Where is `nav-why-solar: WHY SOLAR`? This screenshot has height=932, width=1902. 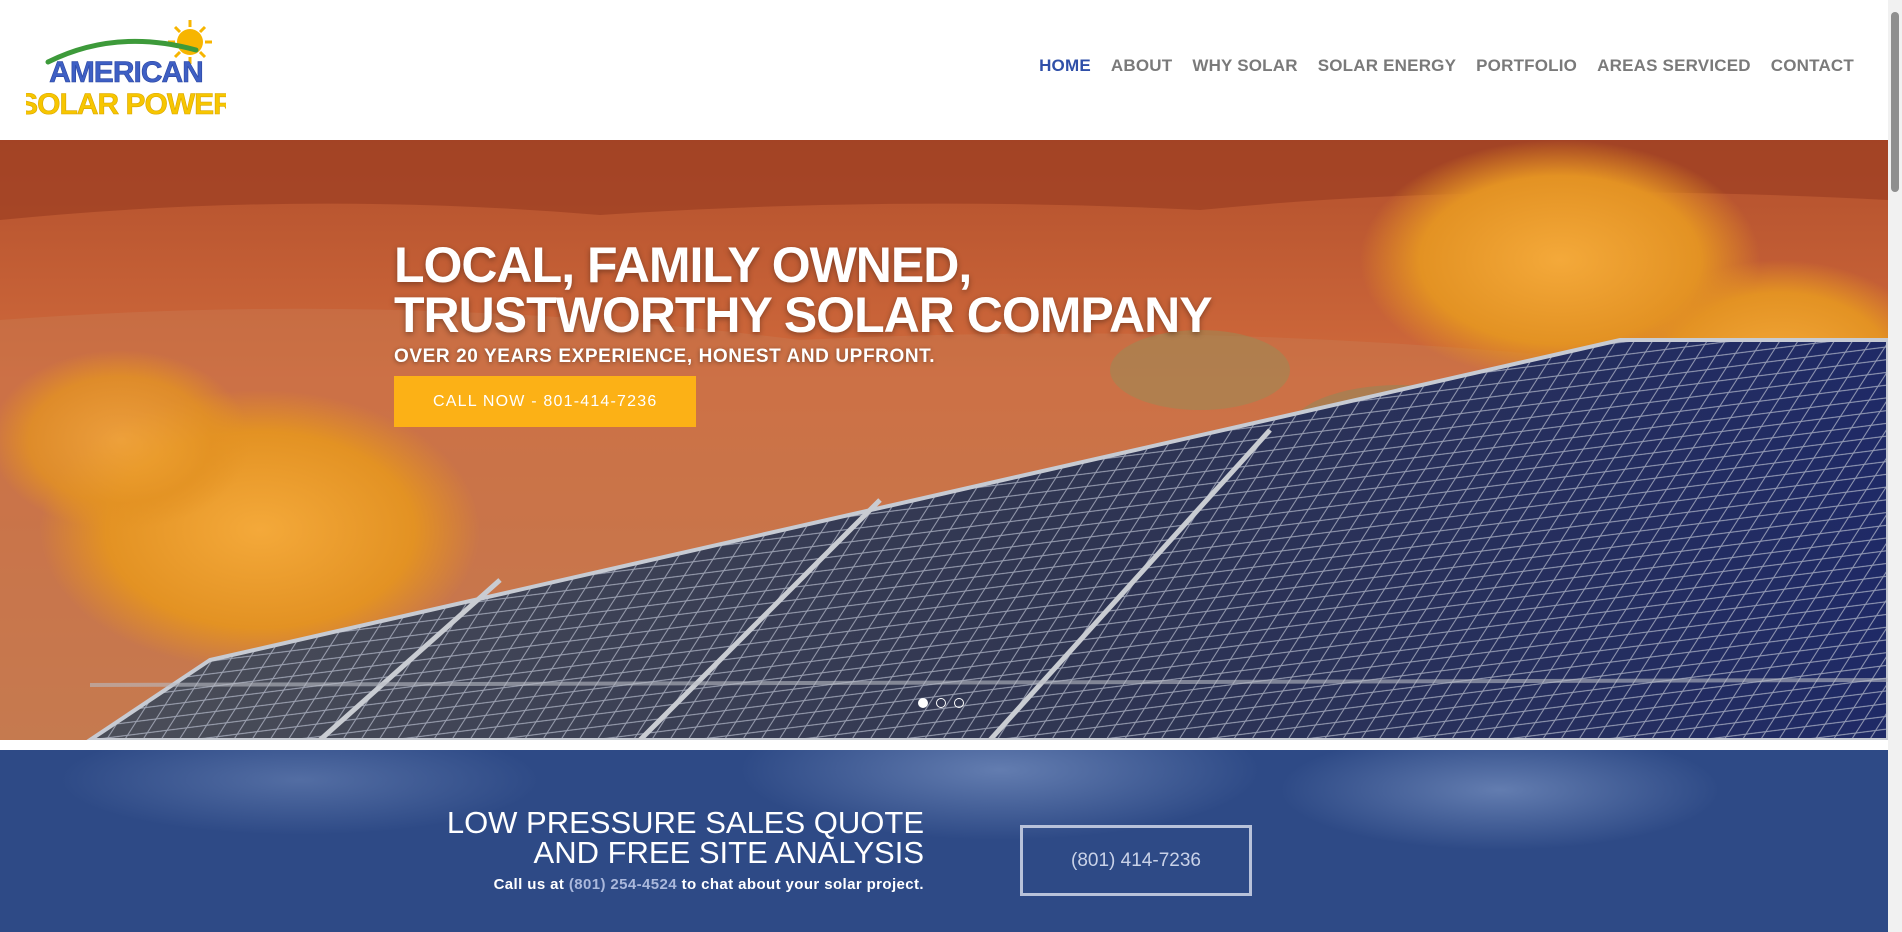 nav-why-solar: WHY SOLAR is located at coordinates (1244, 66).